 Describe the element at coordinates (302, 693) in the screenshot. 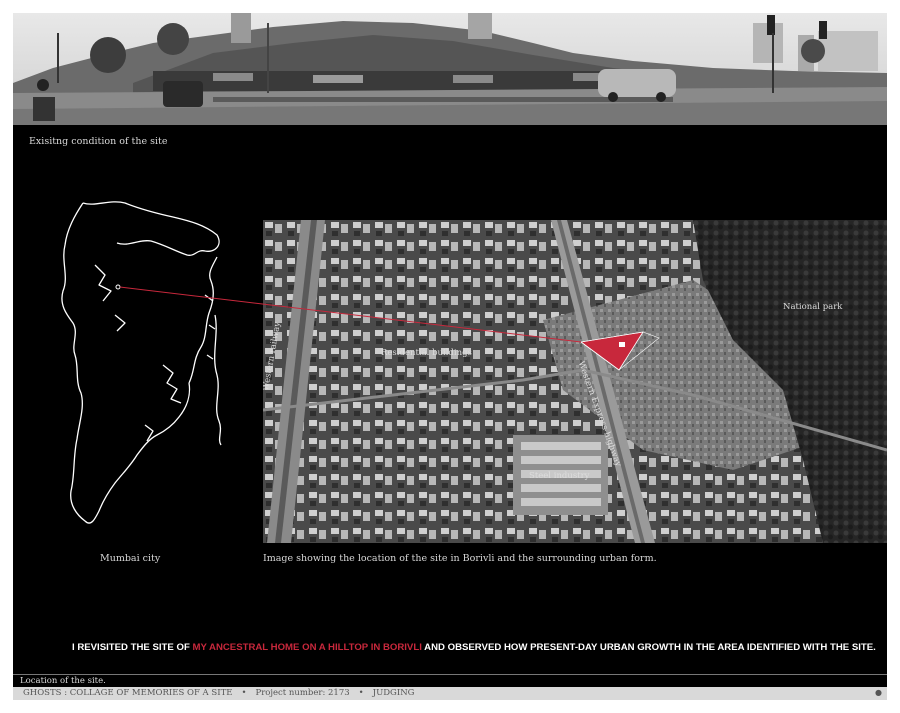

I see `footer-project: Project number: 2173` at that location.